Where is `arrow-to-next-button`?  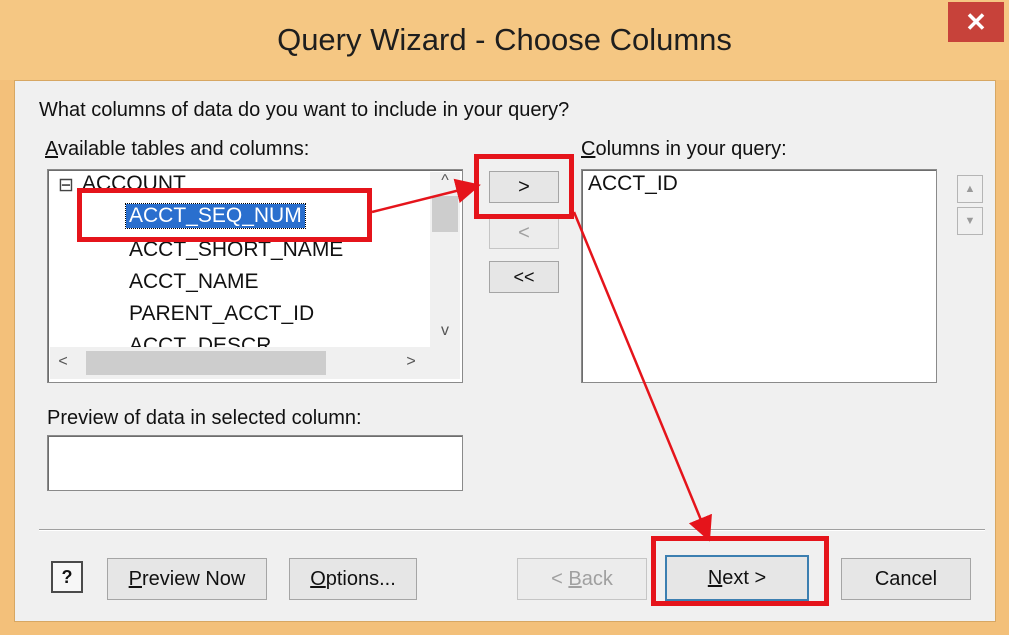
arrow-to-next-button is located at coordinates (642, 376).